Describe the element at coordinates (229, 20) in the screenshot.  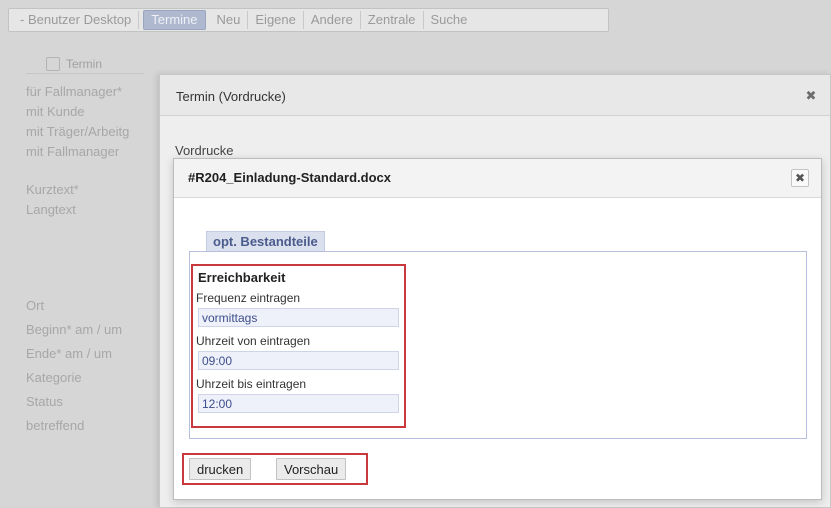
I see `tab-neu: Neu` at that location.